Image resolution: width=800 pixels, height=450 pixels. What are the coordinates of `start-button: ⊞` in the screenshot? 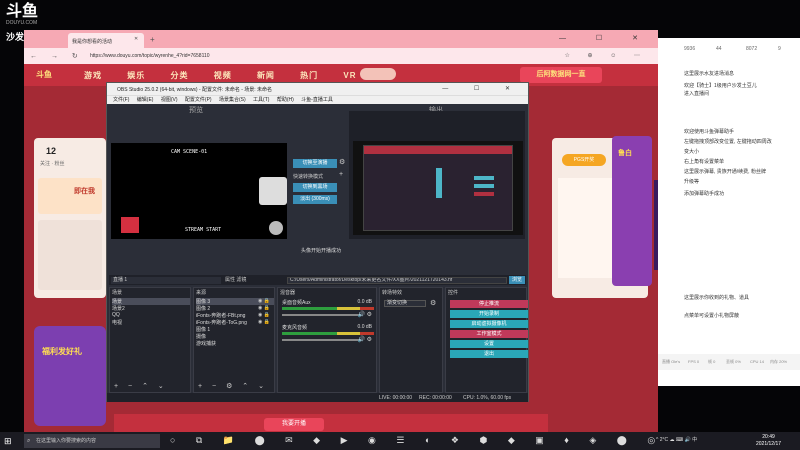 It's located at (8, 441).